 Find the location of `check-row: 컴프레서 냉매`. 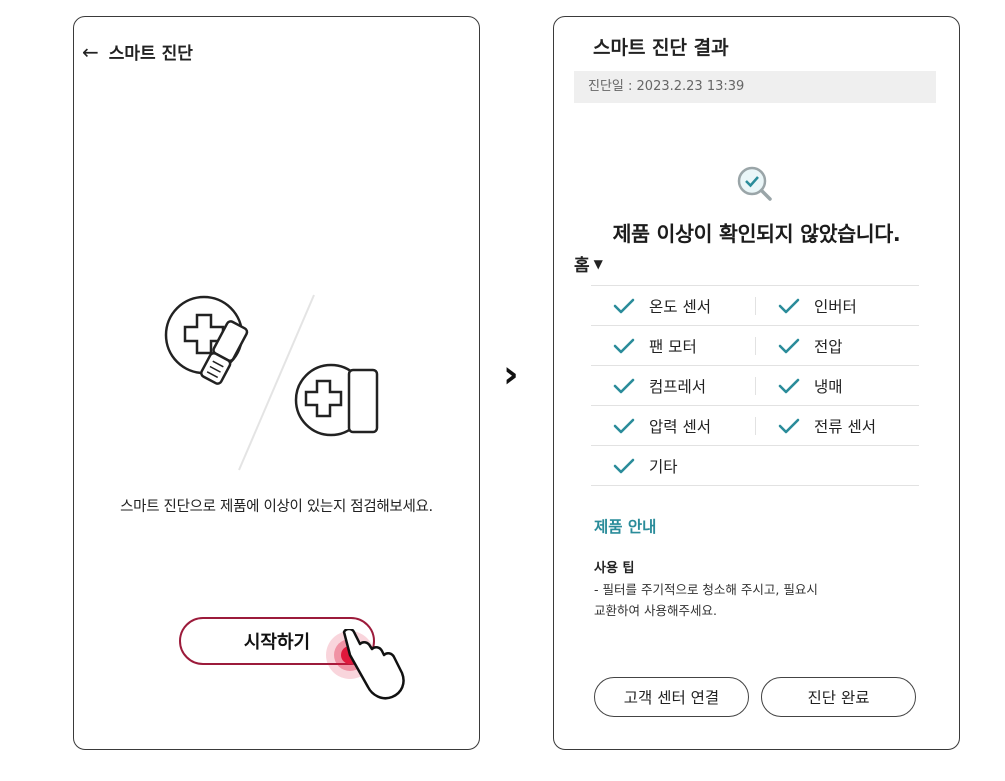

check-row: 컴프레서 냉매 is located at coordinates (755, 385).